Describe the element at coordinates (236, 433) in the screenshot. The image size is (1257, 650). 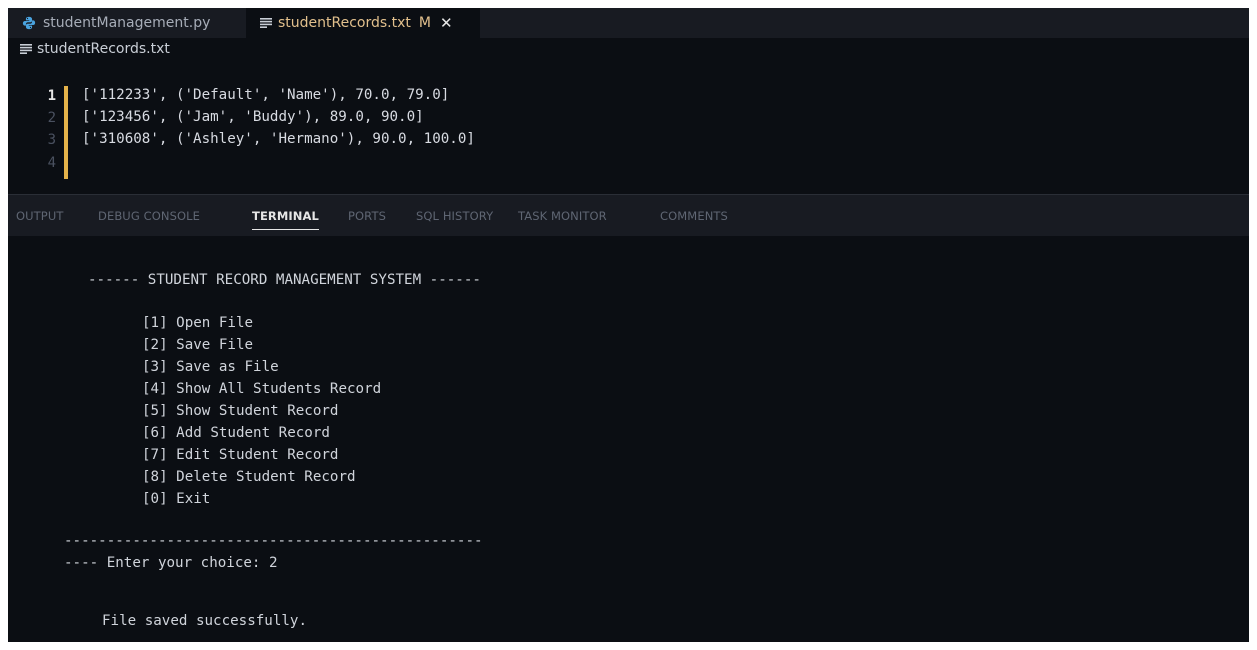
I see `menu-item: [6] Add Student Record` at that location.